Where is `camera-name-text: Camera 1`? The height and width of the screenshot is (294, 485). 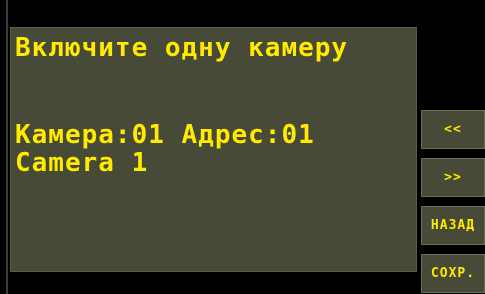
camera-name-text: Camera 1 is located at coordinates (82, 163).